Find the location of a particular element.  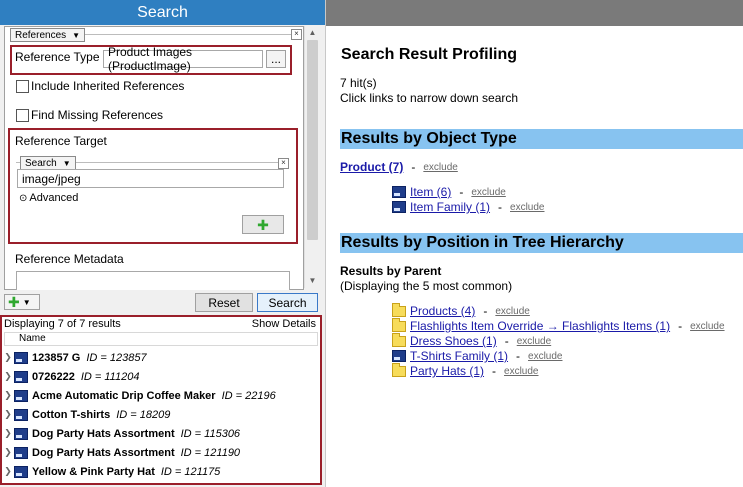

name-column-header: Name is located at coordinates (161, 339).